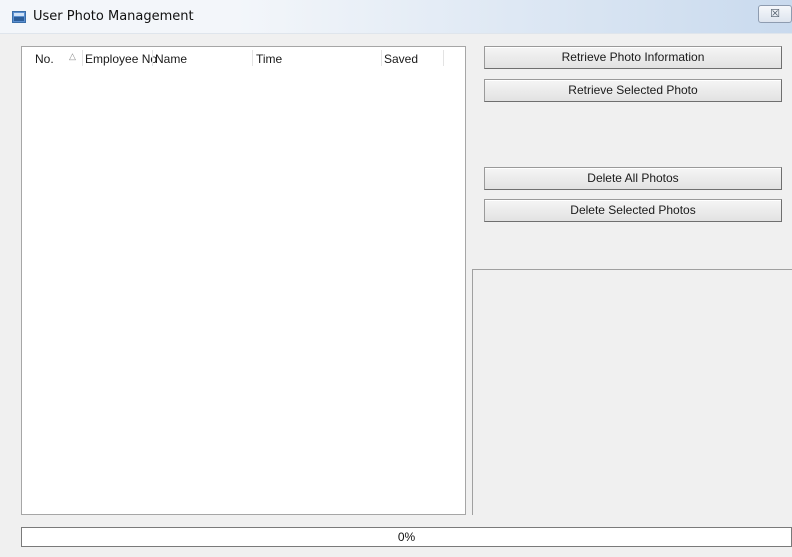  What do you see at coordinates (633, 90) in the screenshot?
I see `retrieve-selected-photo-button: Retrieve Selected Photo` at bounding box center [633, 90].